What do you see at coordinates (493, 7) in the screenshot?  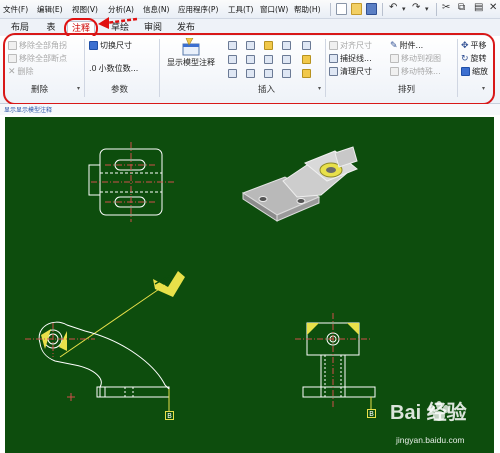 I see `delete-icon: ✕` at bounding box center [493, 7].